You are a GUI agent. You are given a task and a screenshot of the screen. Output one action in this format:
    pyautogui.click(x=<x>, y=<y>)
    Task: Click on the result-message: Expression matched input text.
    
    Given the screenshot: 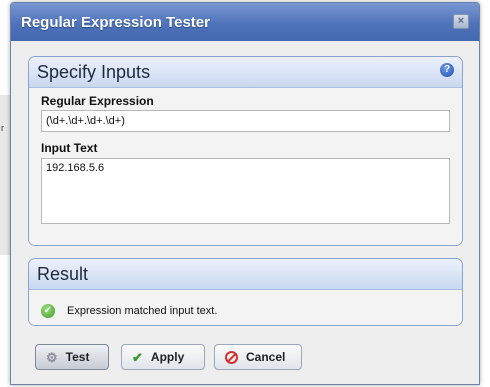 What is the action you would take?
    pyautogui.click(x=142, y=311)
    